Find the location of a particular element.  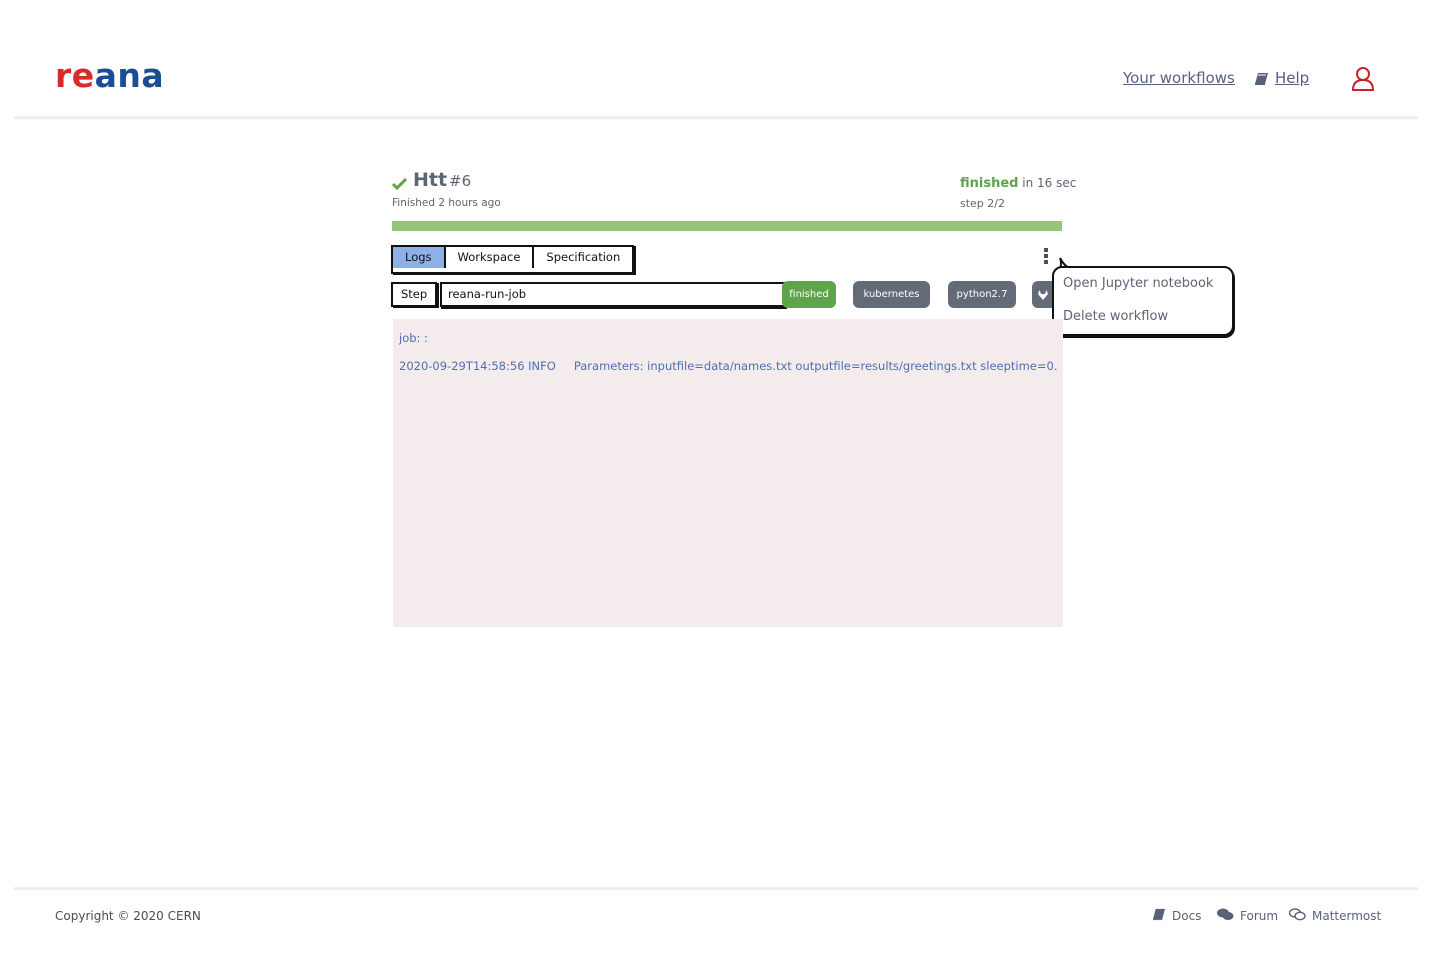

user-icon is located at coordinates (1363, 81).